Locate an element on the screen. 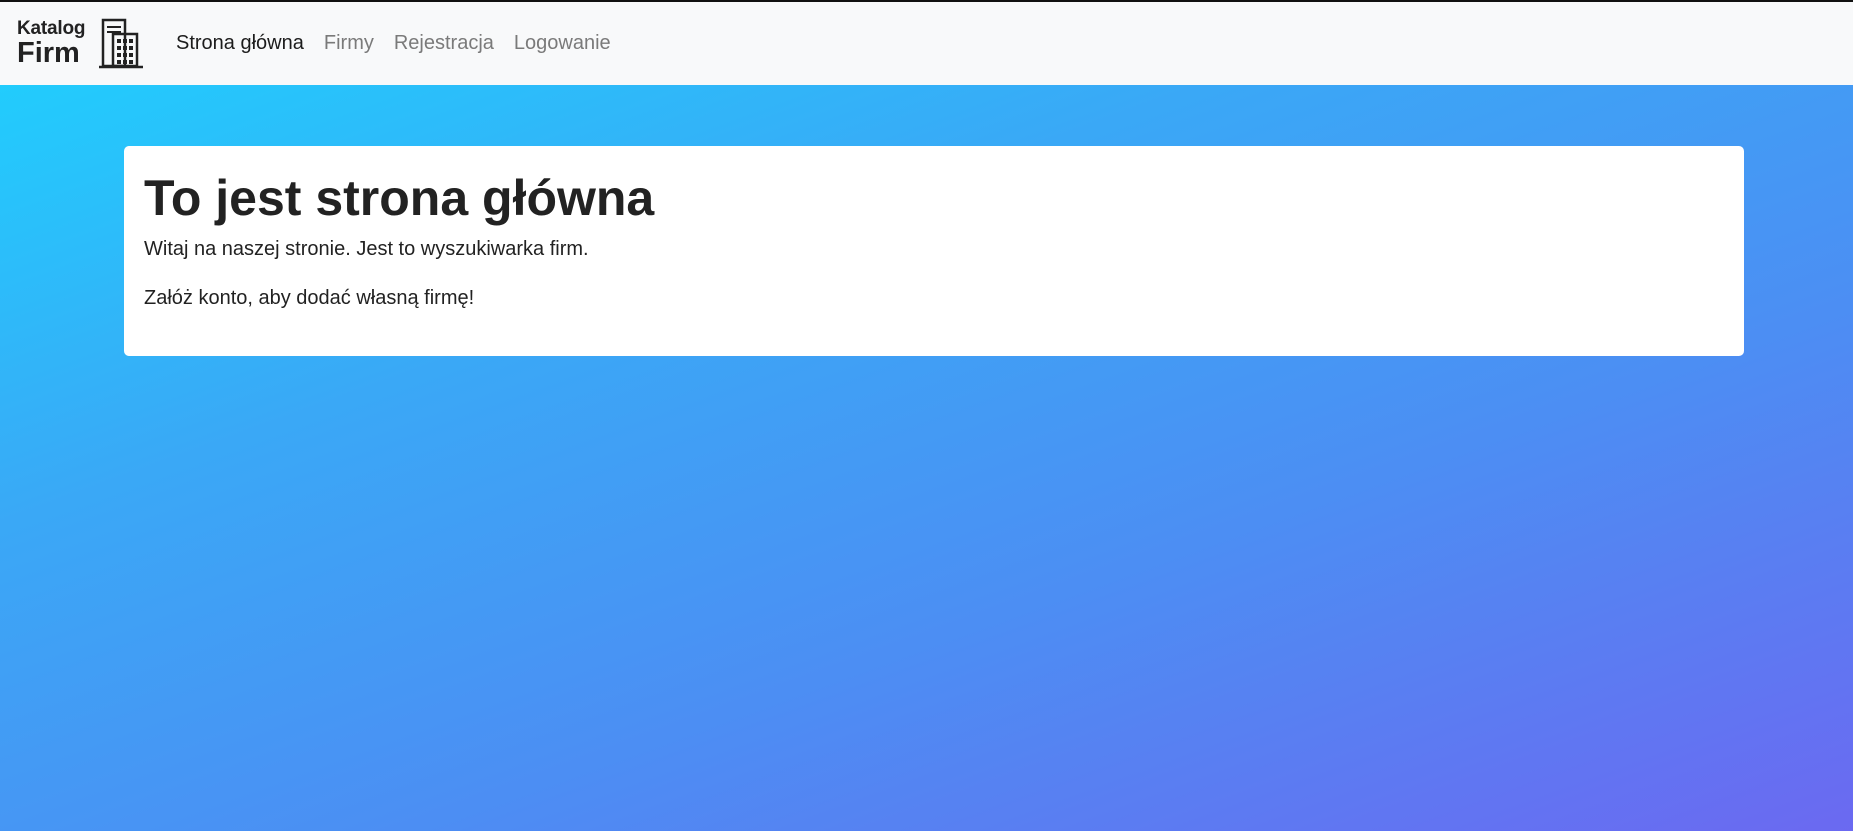 The width and height of the screenshot is (1853, 831). brand-line2: Firm is located at coordinates (48, 53).